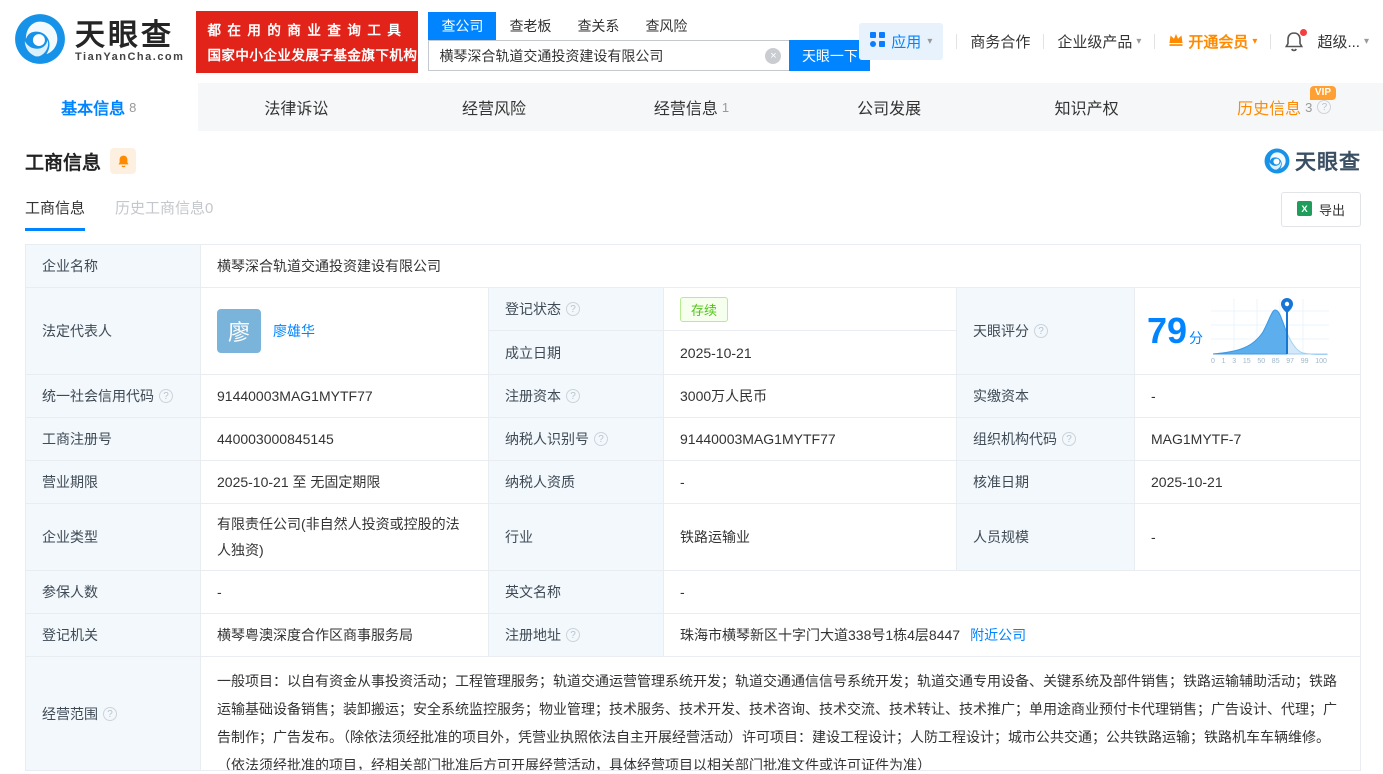  I want to click on search-tab-company: 查公司, so click(462, 26).